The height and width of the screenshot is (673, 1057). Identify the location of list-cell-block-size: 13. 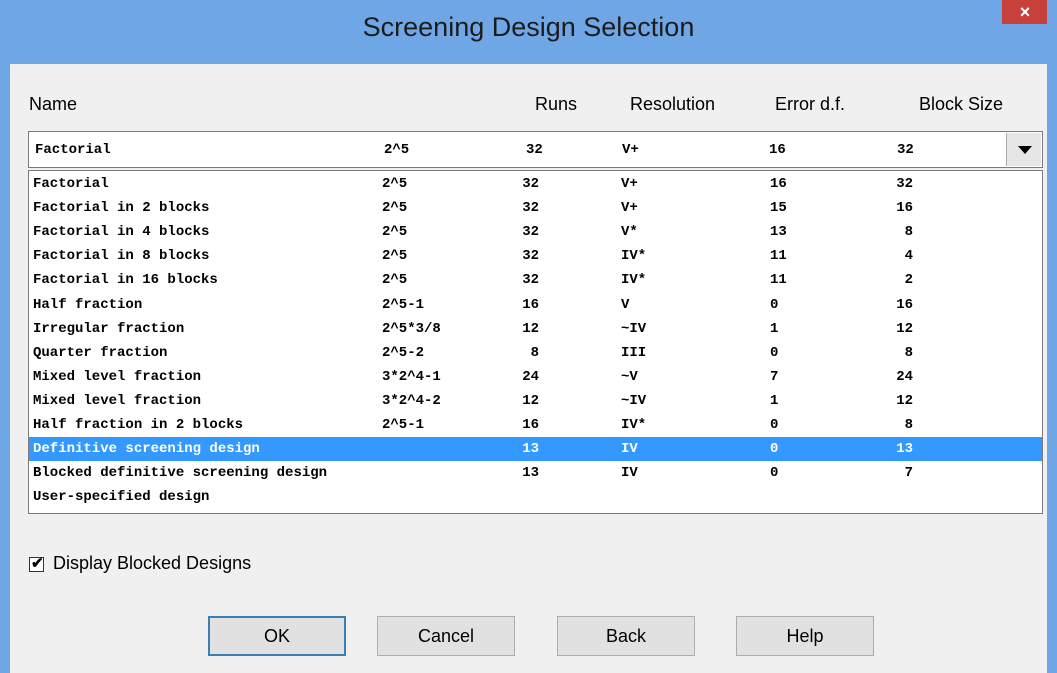
(904, 449).